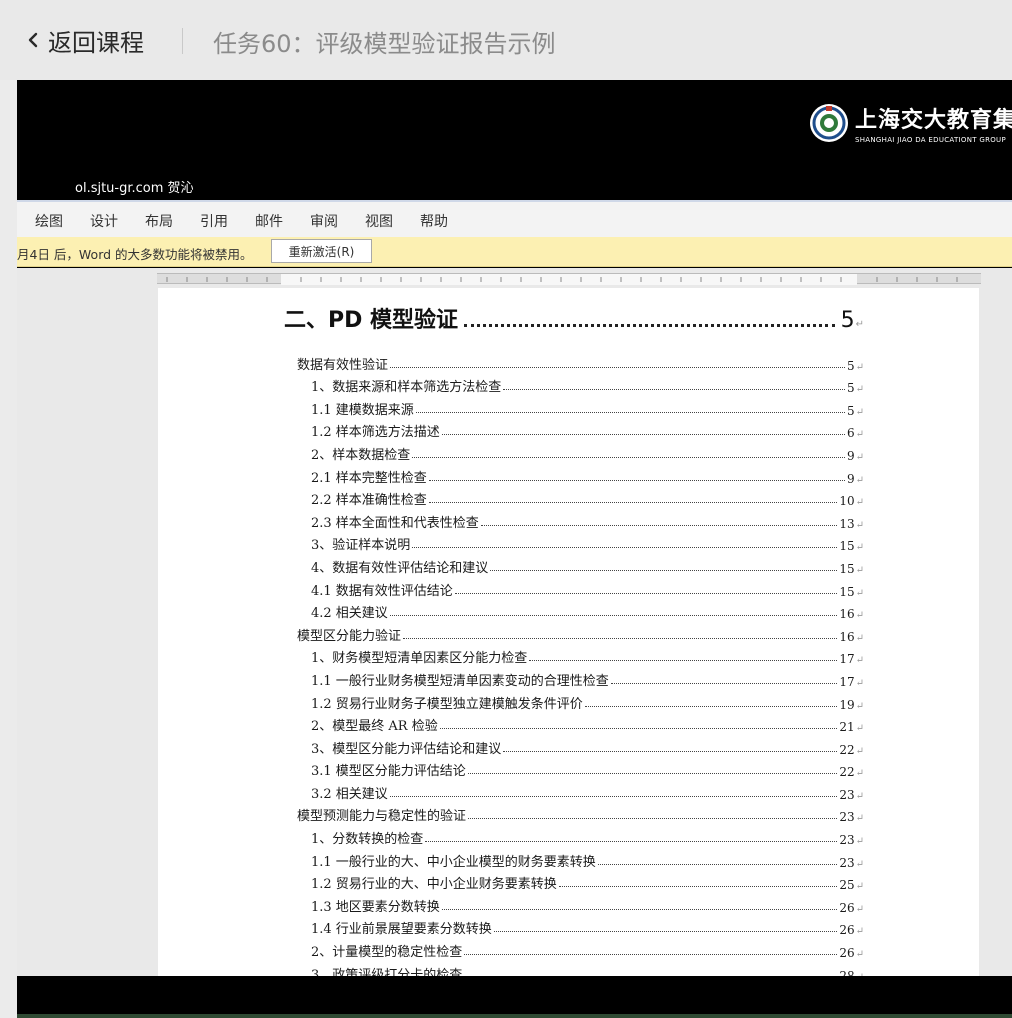 The width and height of the screenshot is (1012, 1018). What do you see at coordinates (580, 903) in the screenshot?
I see `toc-item: 1.3 地区要素分数转换 26 ↵` at bounding box center [580, 903].